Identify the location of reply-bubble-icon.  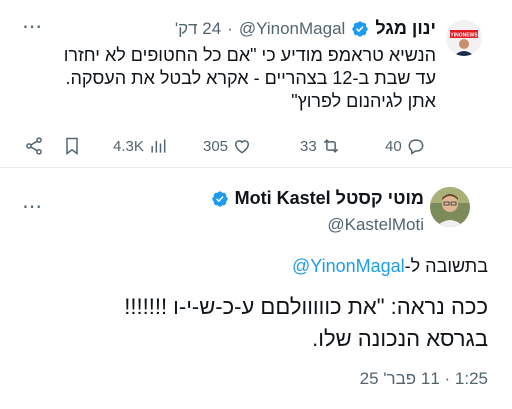
(416, 147).